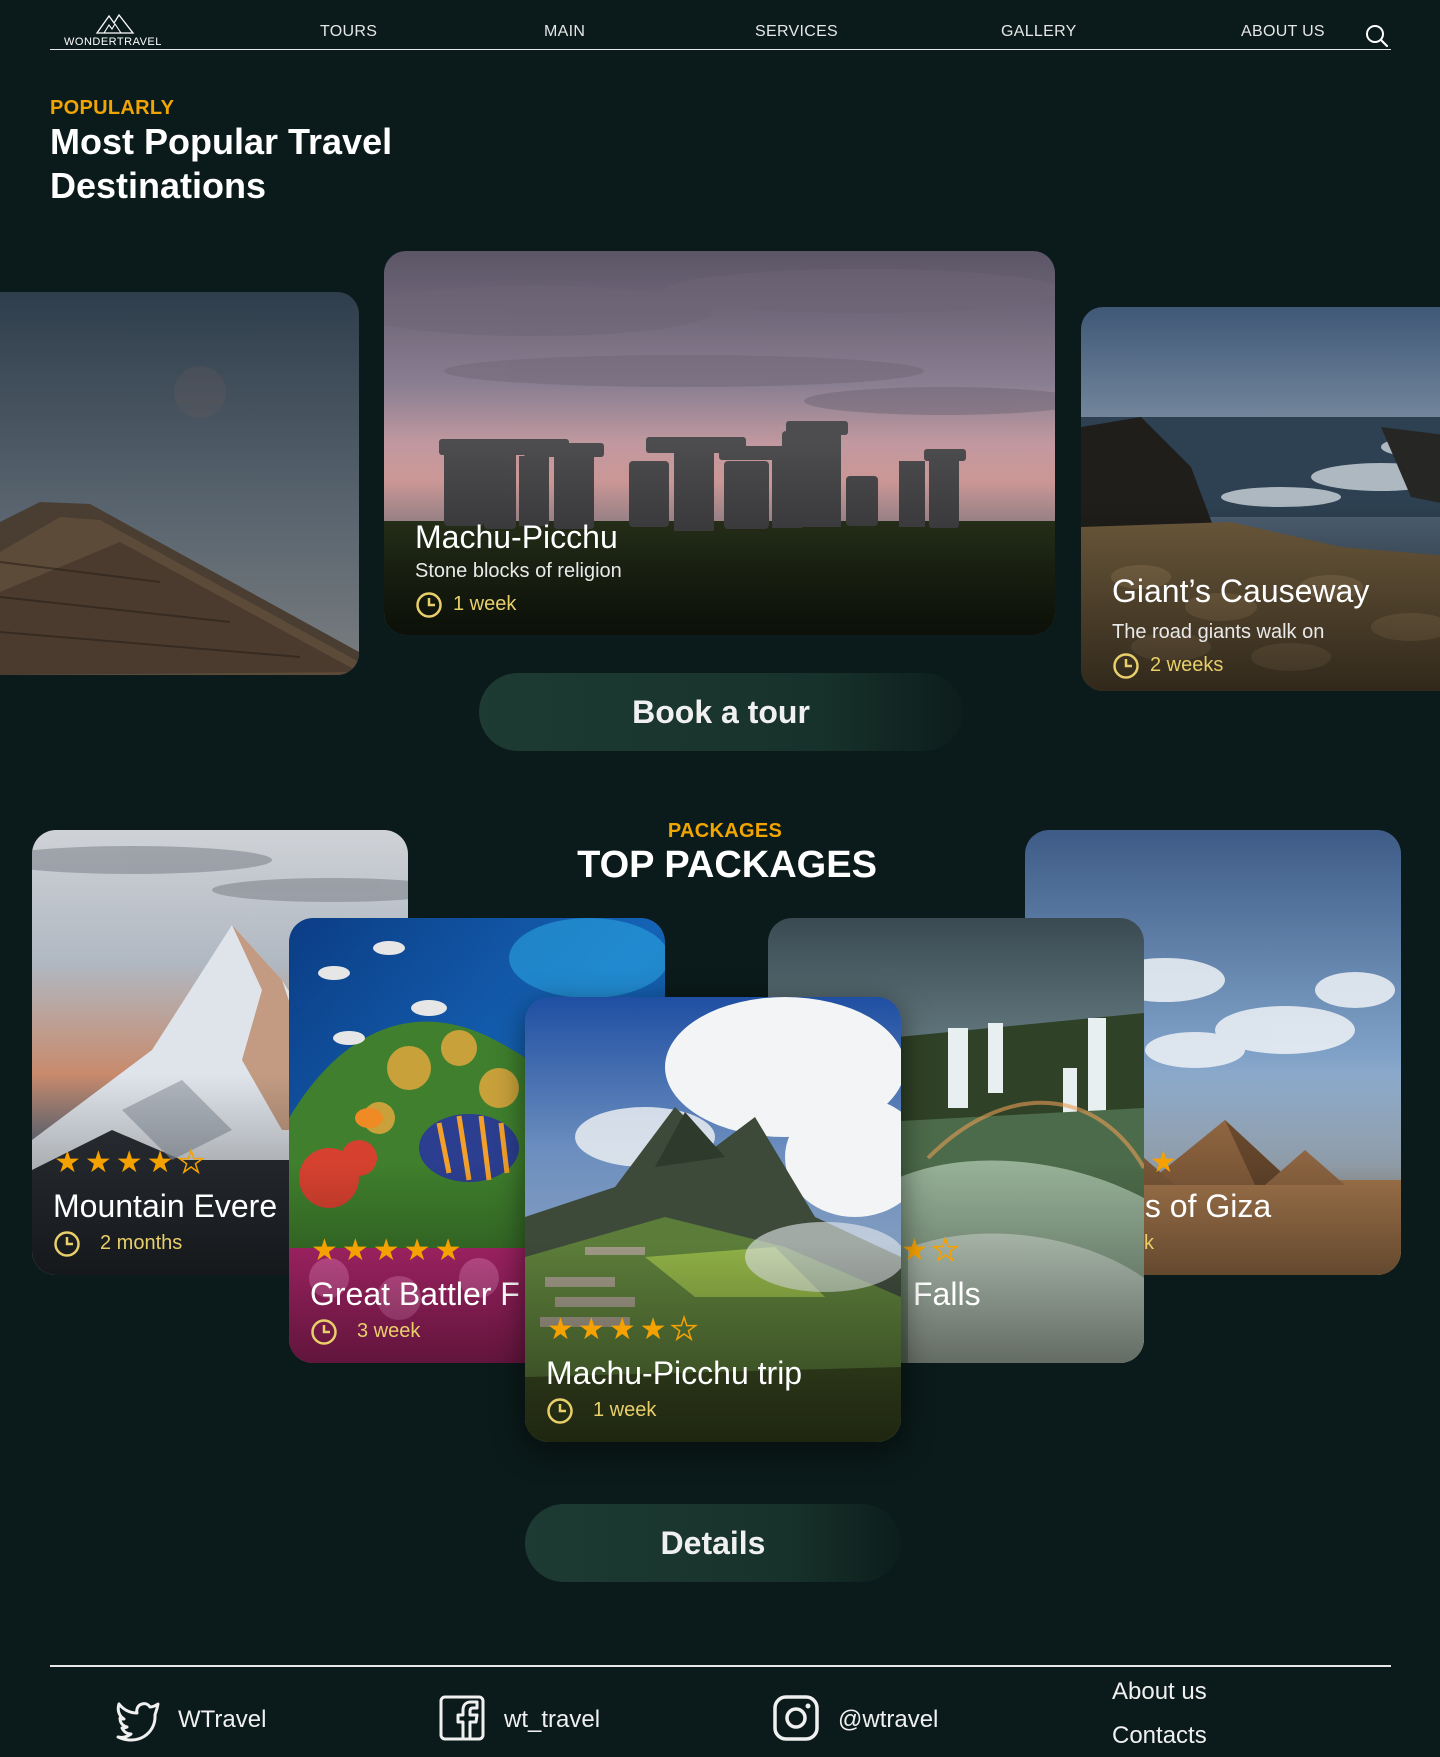 This screenshot has width=1440, height=1757. I want to click on mountain-logo-icon, so click(115, 23).